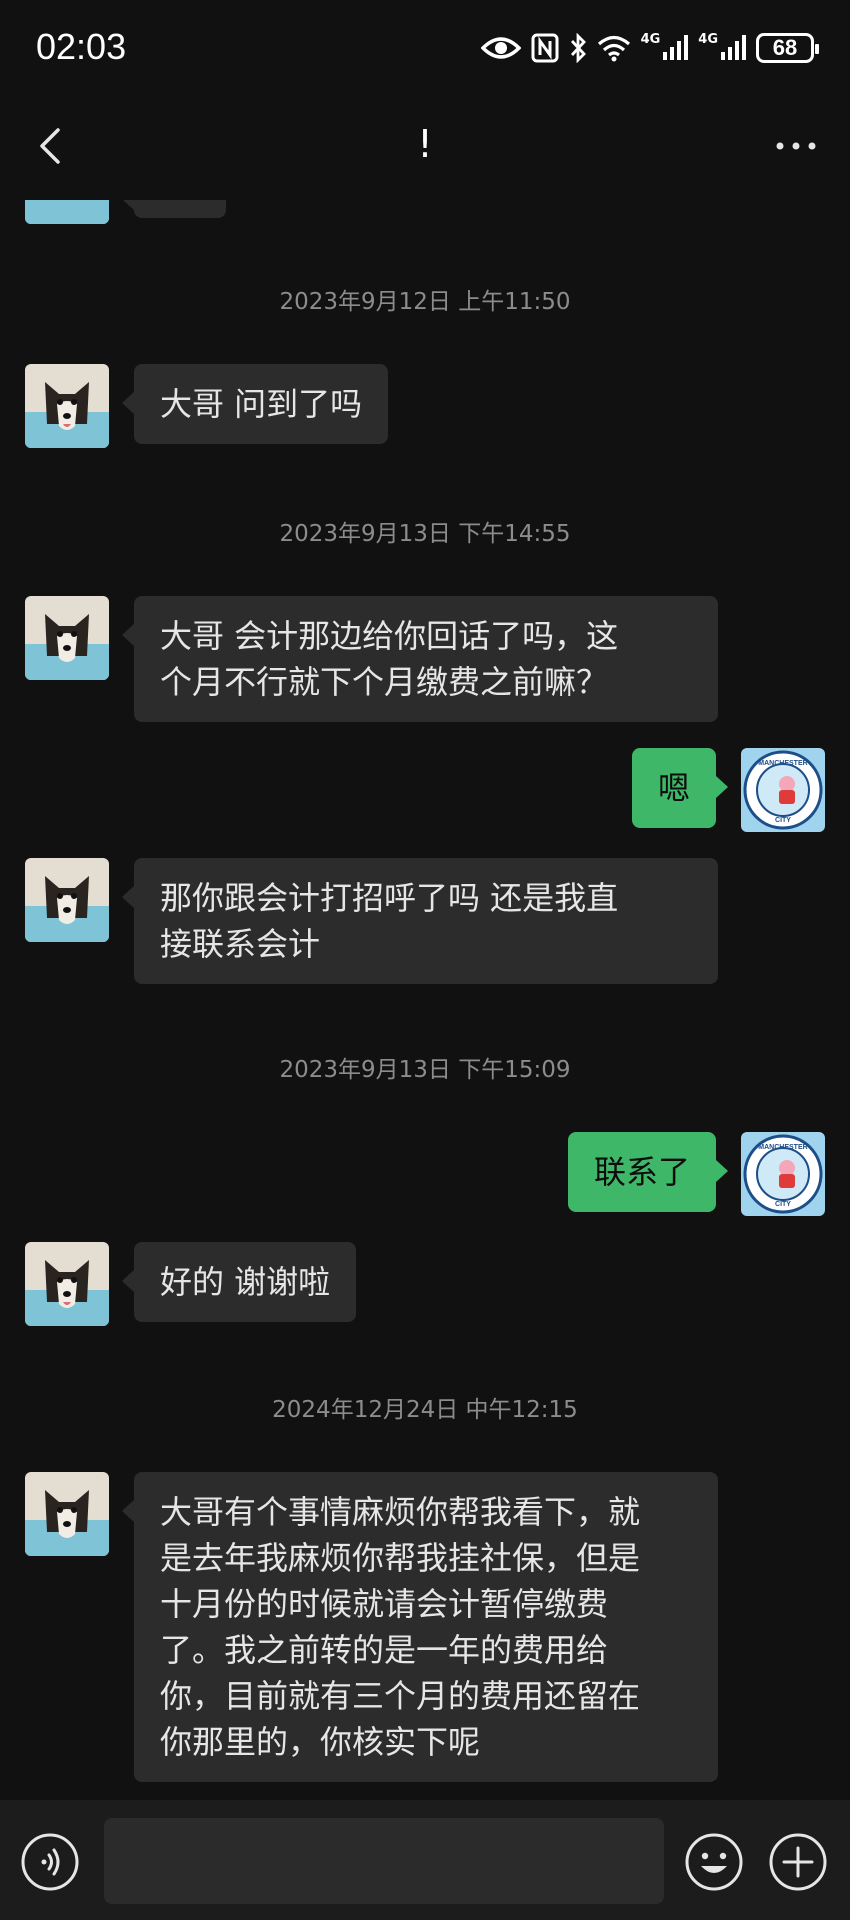 This screenshot has width=850, height=1920. I want to click on status-bar: 02:03 4G 4G 68, so click(425, 48).